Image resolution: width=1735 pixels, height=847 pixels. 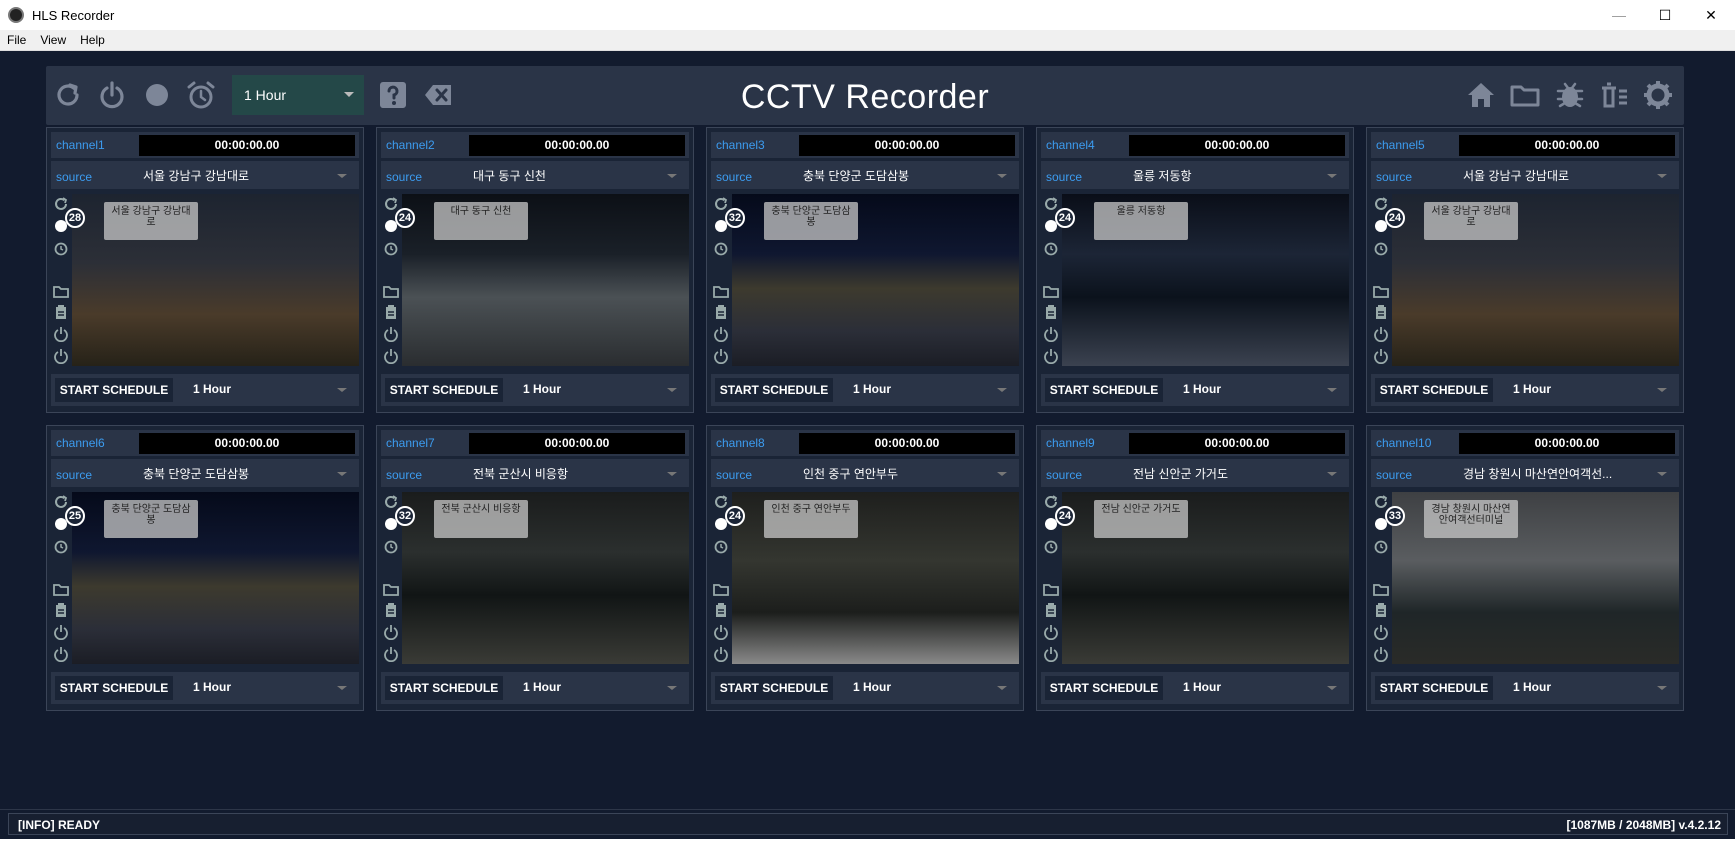 I want to click on bug-icon, so click(x=1570, y=95).